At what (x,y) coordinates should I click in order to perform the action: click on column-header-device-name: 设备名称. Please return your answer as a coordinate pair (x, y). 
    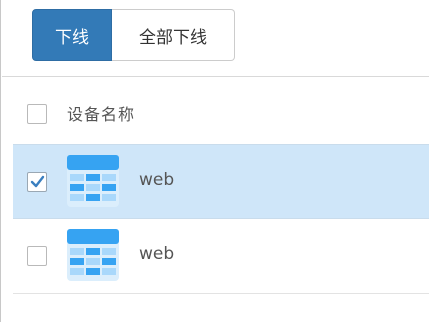
    Looking at the image, I should click on (101, 114).